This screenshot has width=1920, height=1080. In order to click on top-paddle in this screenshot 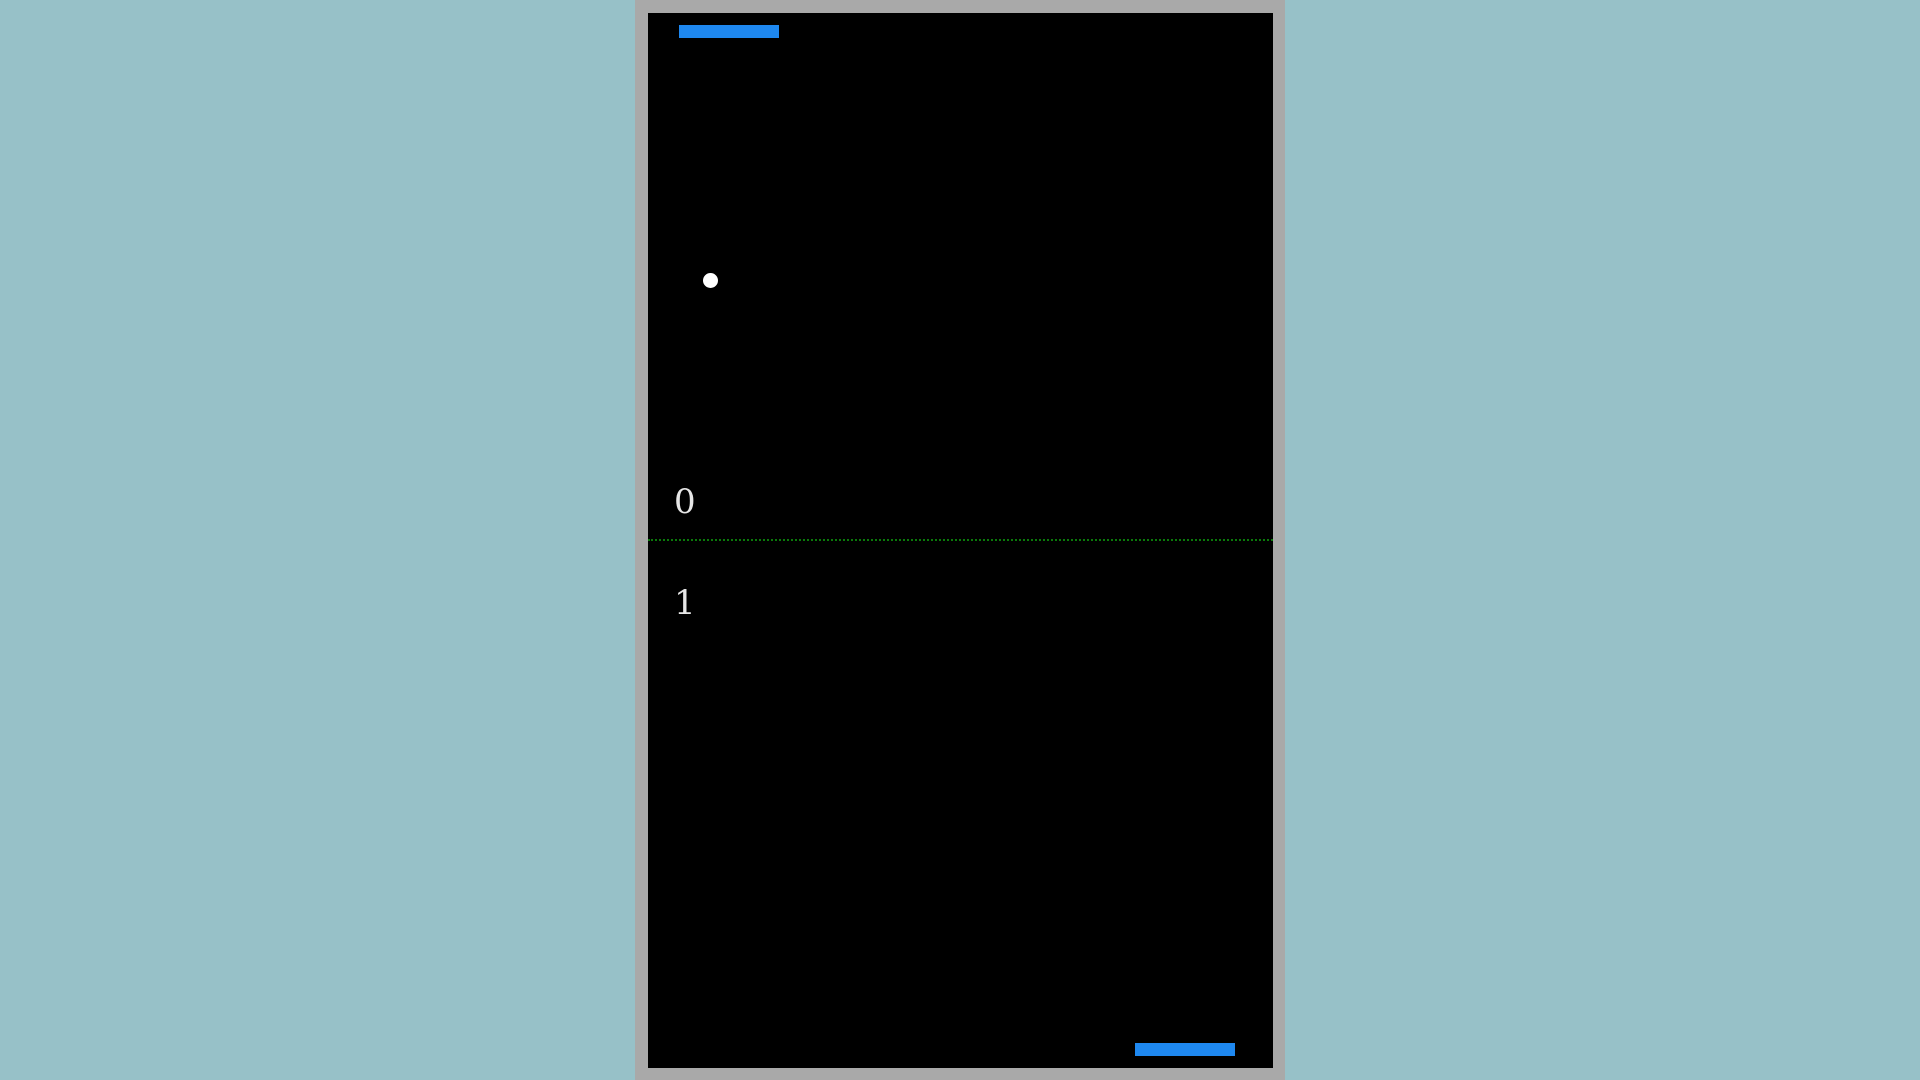, I will do `click(729, 31)`.